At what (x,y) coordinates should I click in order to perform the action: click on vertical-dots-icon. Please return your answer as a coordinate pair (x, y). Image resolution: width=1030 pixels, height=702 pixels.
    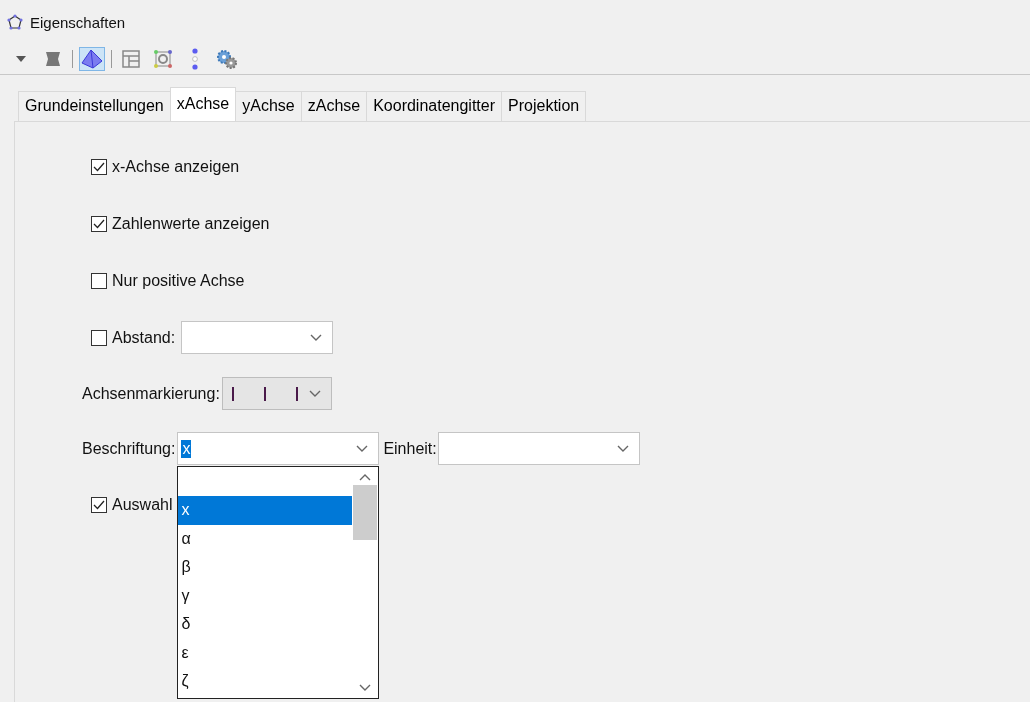
    Looking at the image, I should click on (195, 59).